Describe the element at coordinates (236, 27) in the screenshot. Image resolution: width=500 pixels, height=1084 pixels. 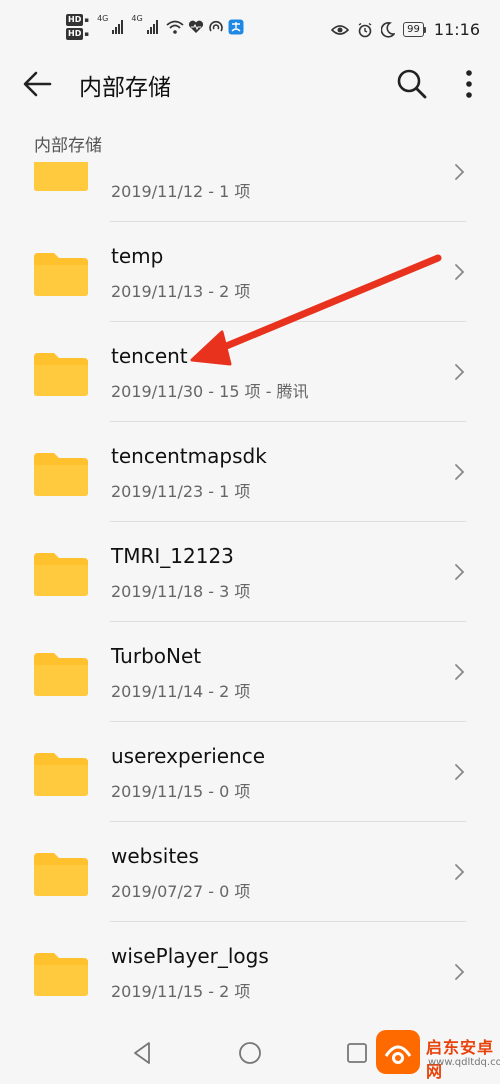
I see `payment-app-icon` at that location.